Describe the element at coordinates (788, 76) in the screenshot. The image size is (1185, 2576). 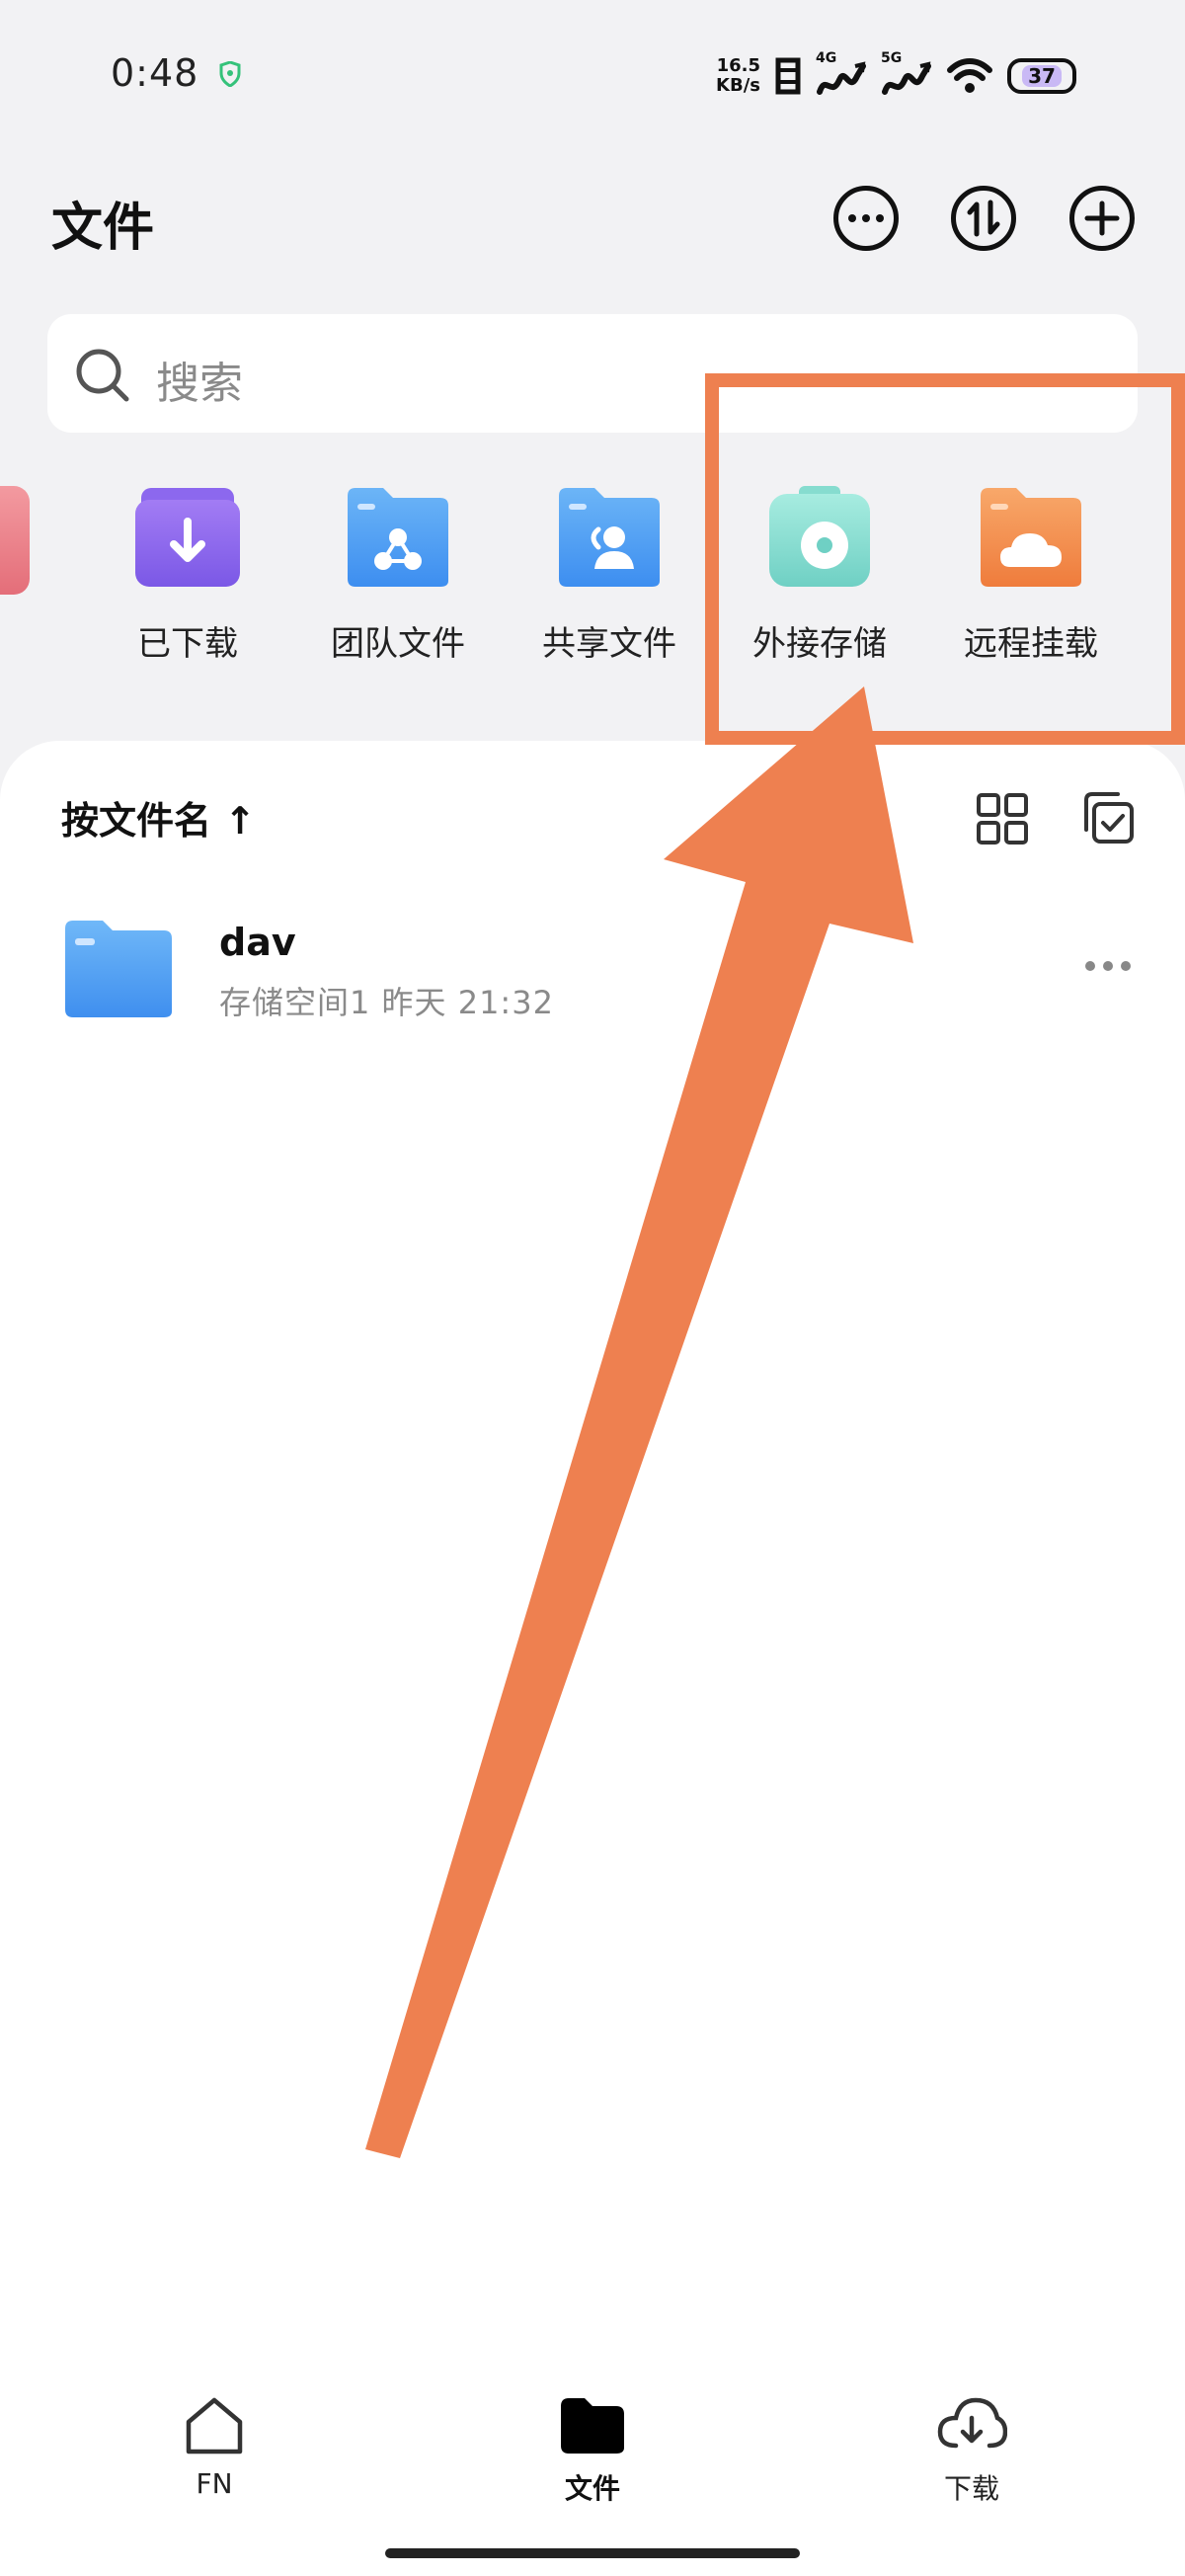
I see `vibrate-icon` at that location.